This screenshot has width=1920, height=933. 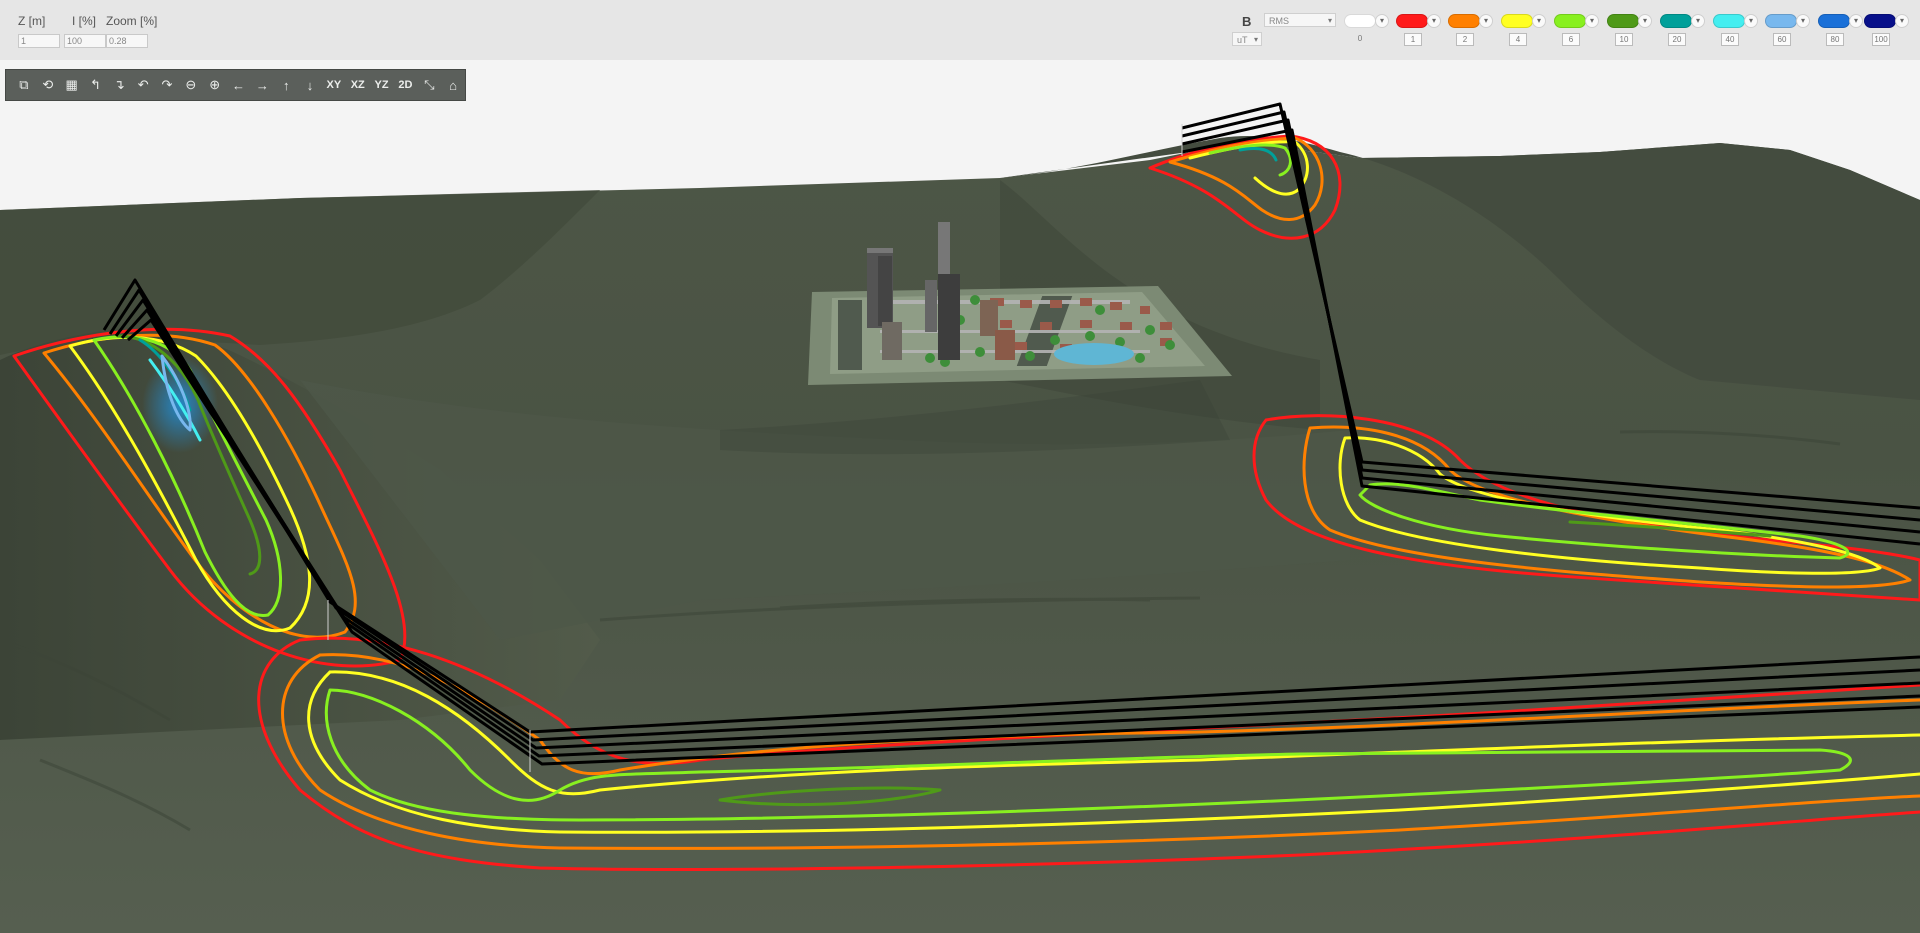 I want to click on legend-color-7: ▾, so click(x=1736, y=21).